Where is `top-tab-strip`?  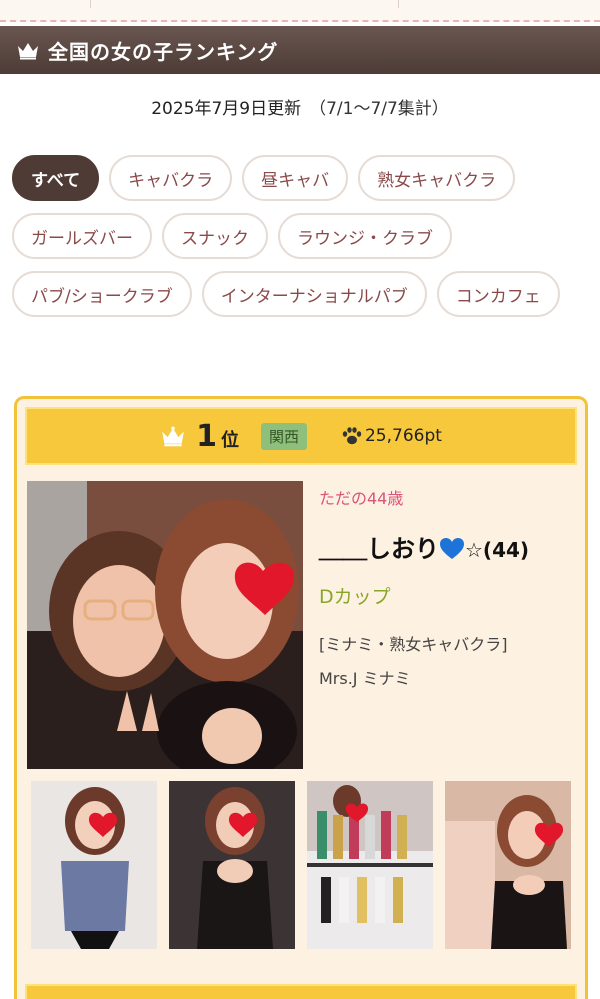
top-tab-strip is located at coordinates (300, 11).